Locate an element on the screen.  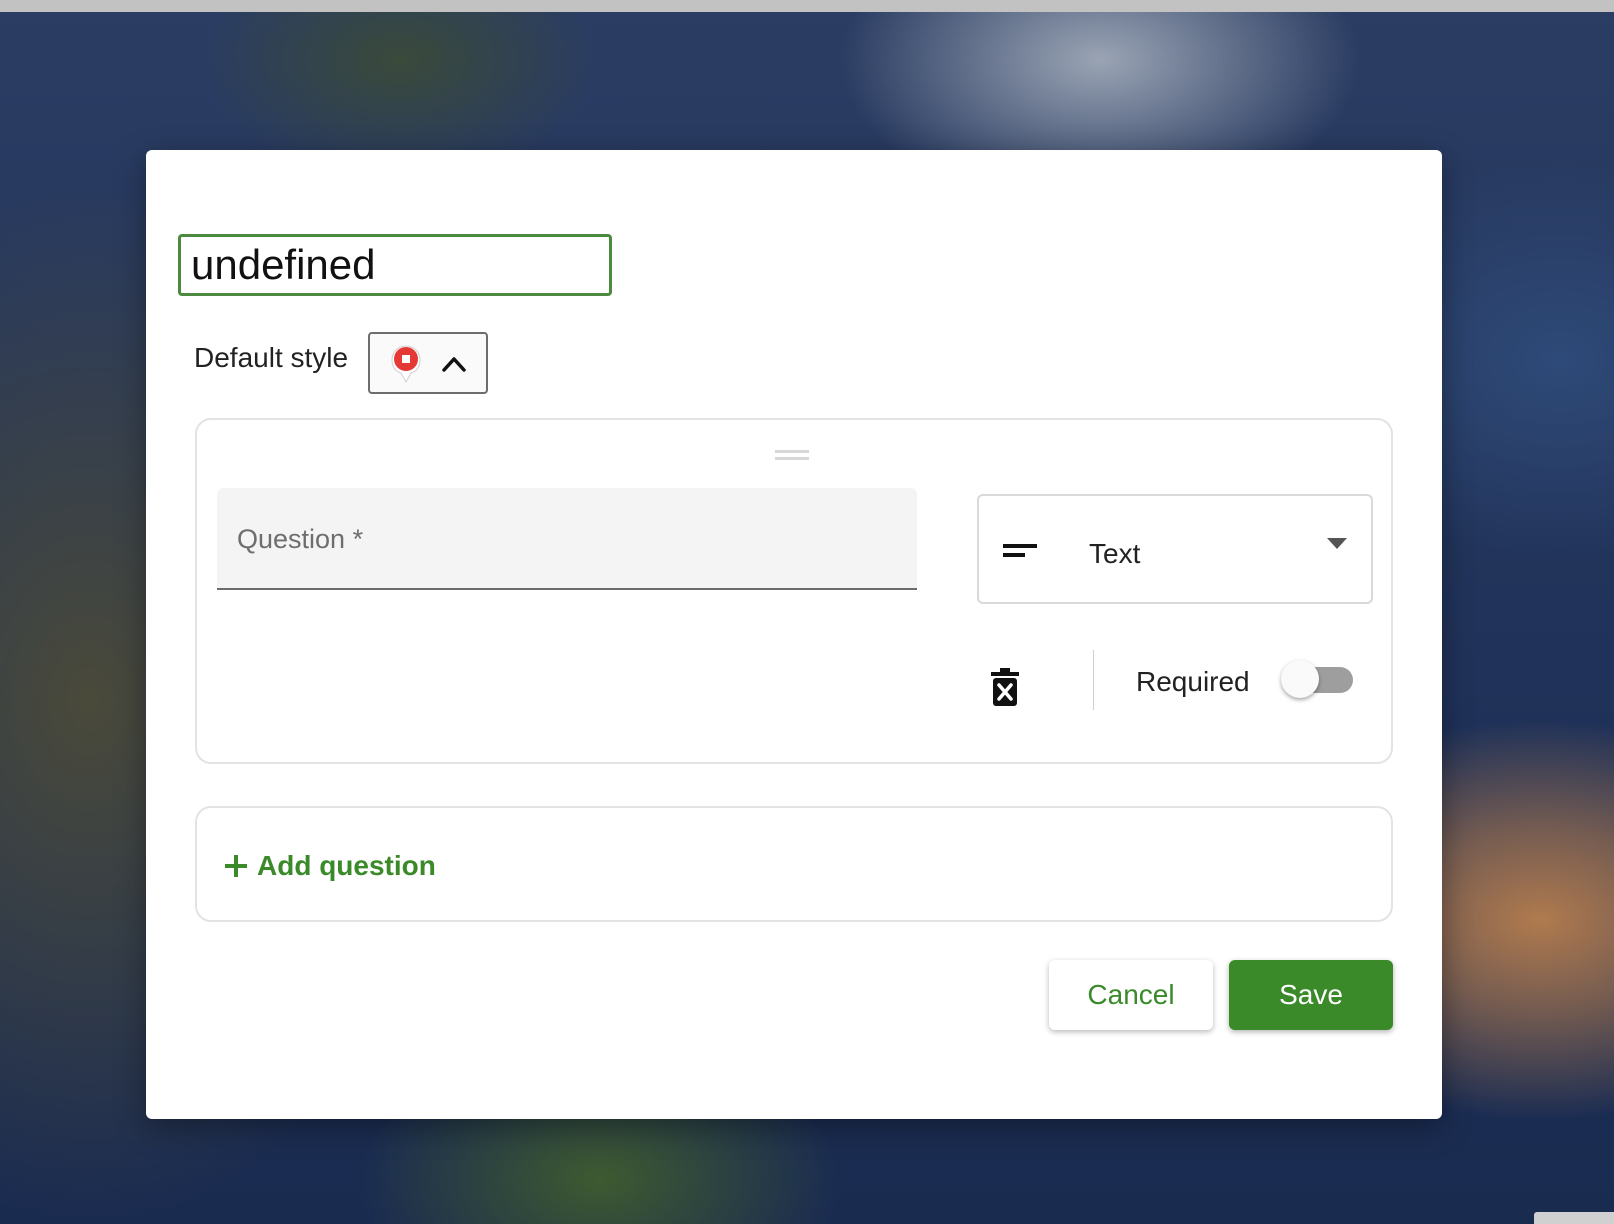
plus-icon is located at coordinates (236, 866).